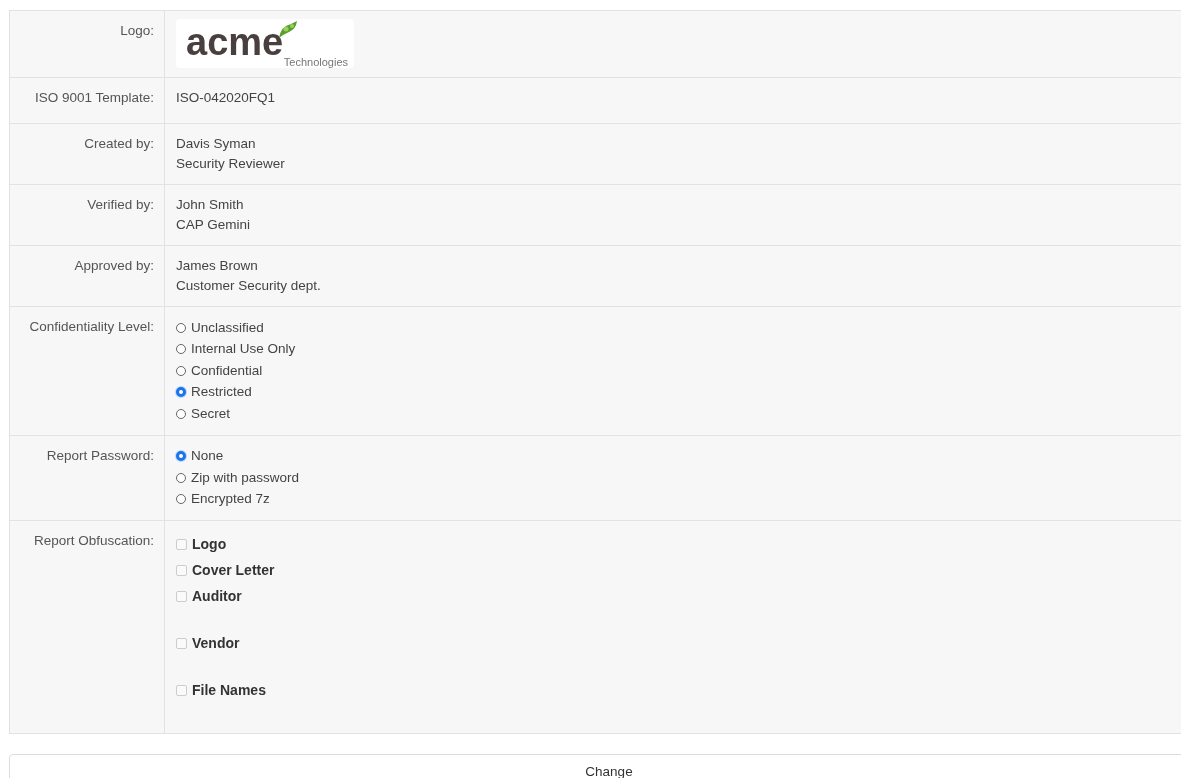  Describe the element at coordinates (245, 477) in the screenshot. I see `radio-label: Zip with password` at that location.